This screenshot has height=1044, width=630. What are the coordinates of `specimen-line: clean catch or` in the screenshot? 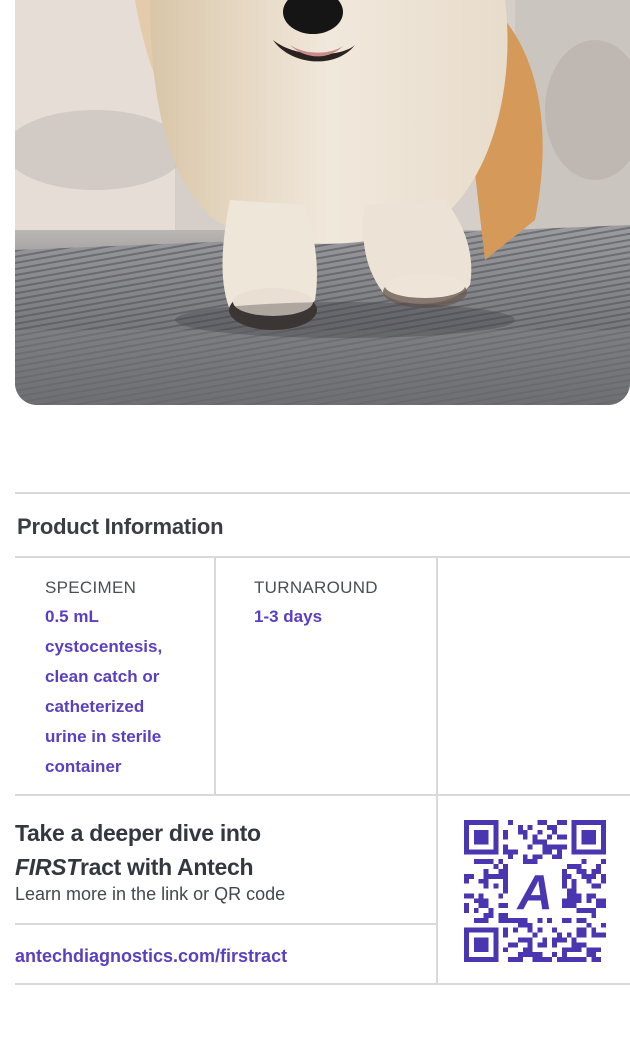 It's located at (102, 676).